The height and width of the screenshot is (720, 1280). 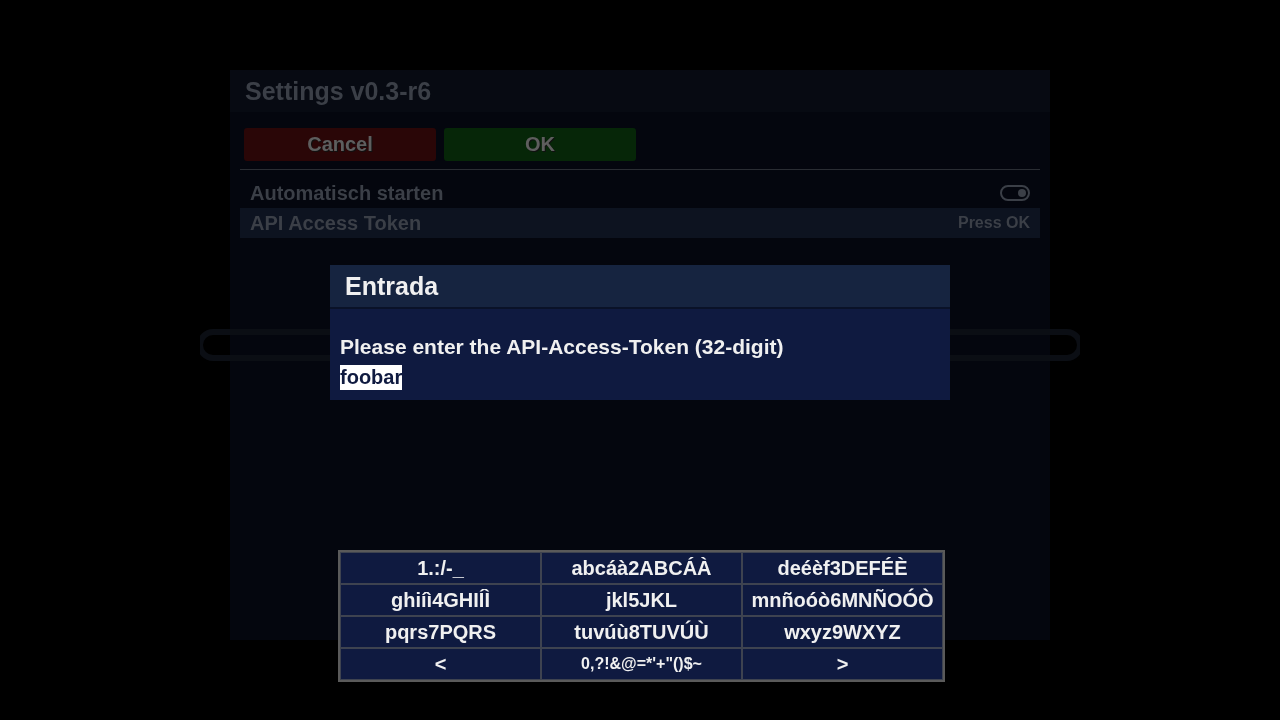 What do you see at coordinates (641, 632) in the screenshot?
I see `keyboard-key: tuvúù8TUVÚÙ` at bounding box center [641, 632].